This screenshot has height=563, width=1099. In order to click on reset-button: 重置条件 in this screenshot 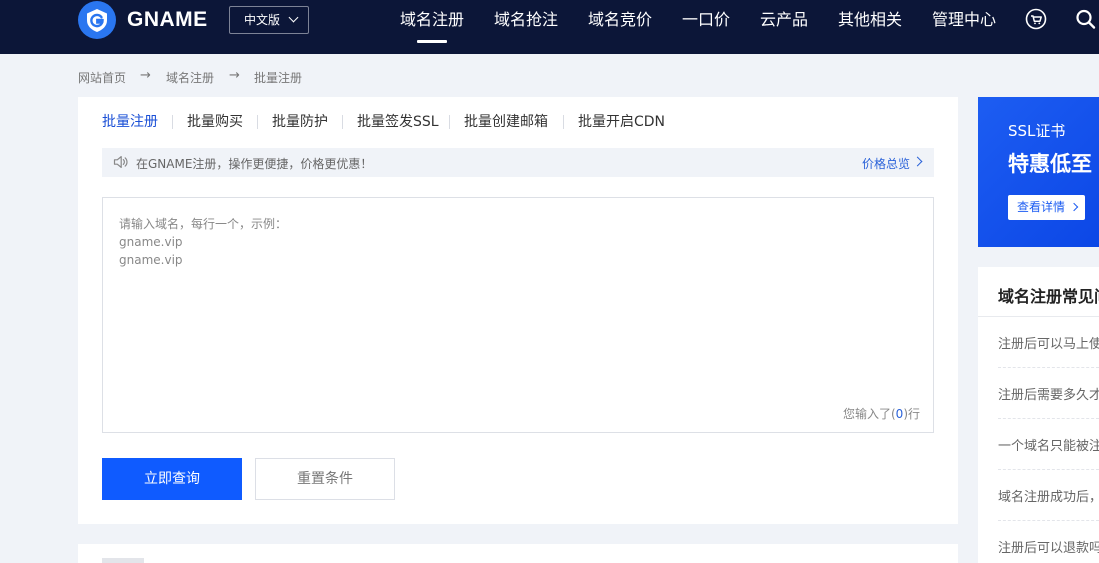, I will do `click(325, 479)`.